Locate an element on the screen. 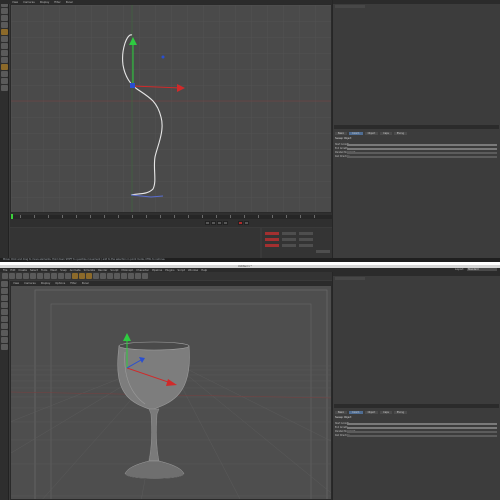  material-manager is located at coordinates (135, 243).